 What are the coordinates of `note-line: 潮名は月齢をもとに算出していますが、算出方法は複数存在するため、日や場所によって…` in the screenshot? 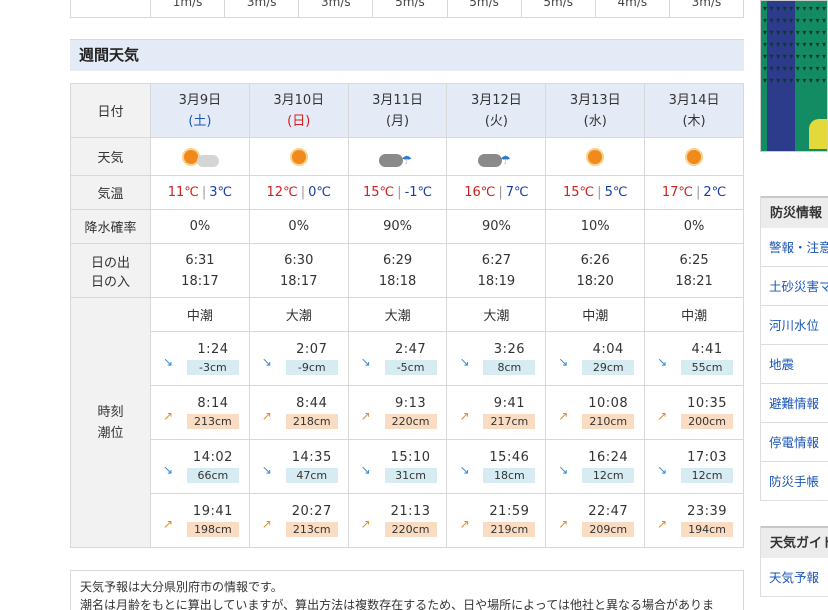 It's located at (397, 604).